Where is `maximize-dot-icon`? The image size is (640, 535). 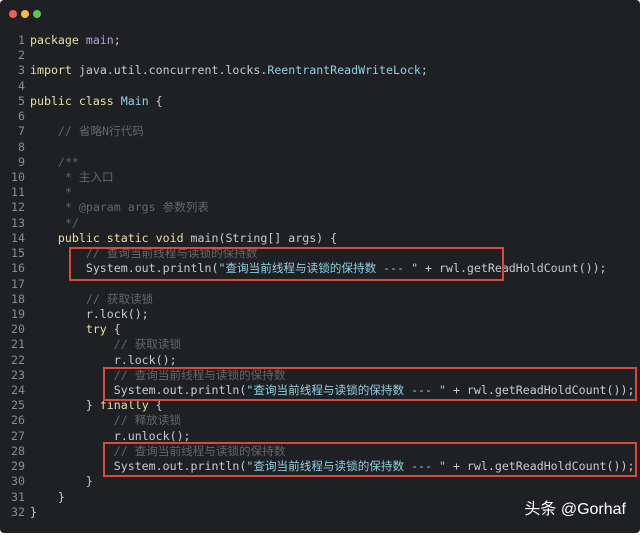
maximize-dot-icon is located at coordinates (37, 14).